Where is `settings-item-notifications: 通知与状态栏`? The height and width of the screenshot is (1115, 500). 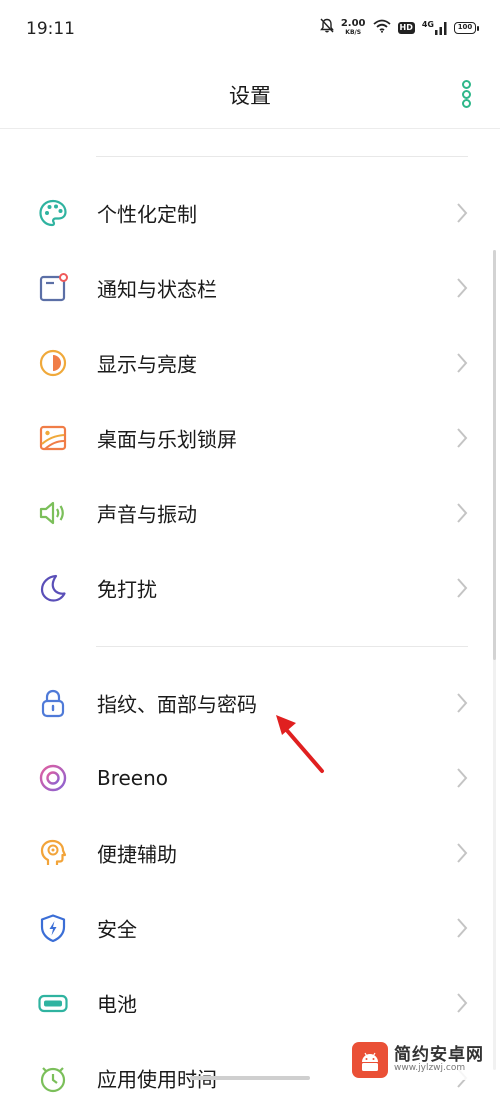
settings-item-notifications: 通知与状态栏 is located at coordinates (250, 288).